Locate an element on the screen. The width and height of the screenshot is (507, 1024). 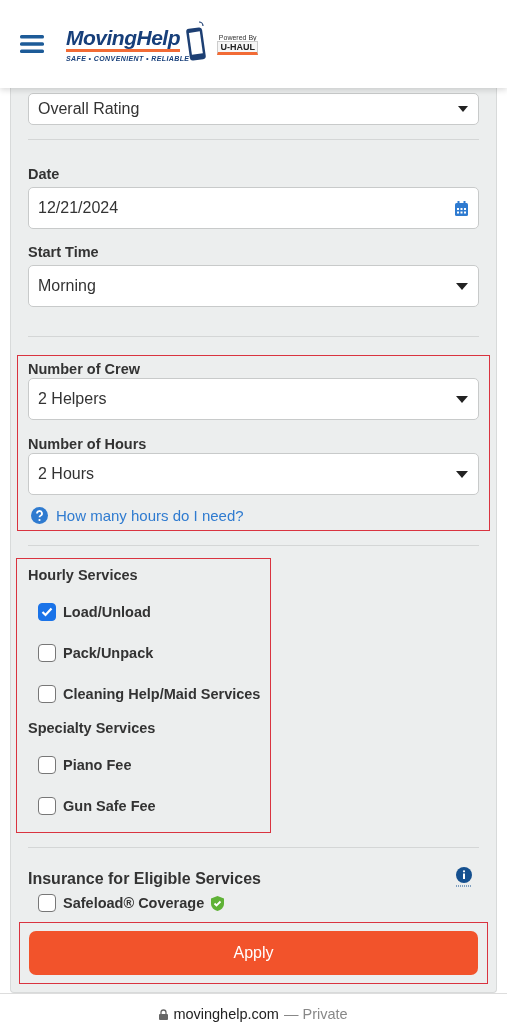
section-heading: Insurance for Eligible Services is located at coordinates (144, 879).